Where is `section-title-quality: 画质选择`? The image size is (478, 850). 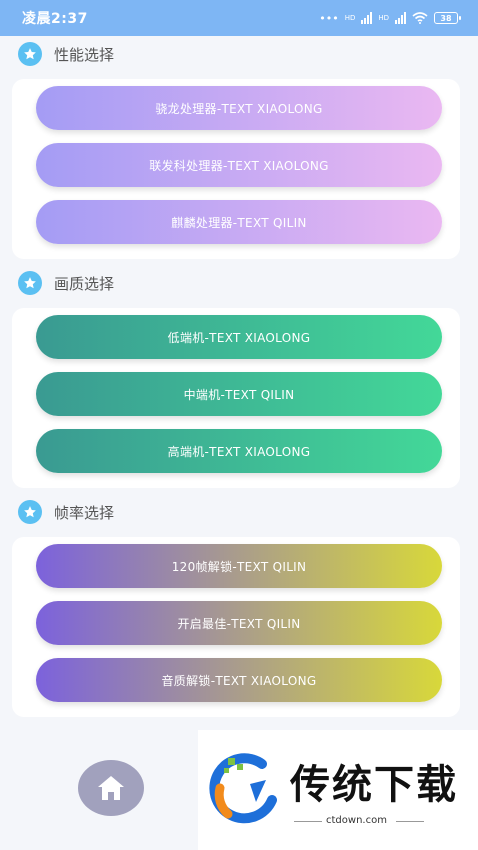 section-title-quality: 画质选择 is located at coordinates (84, 283).